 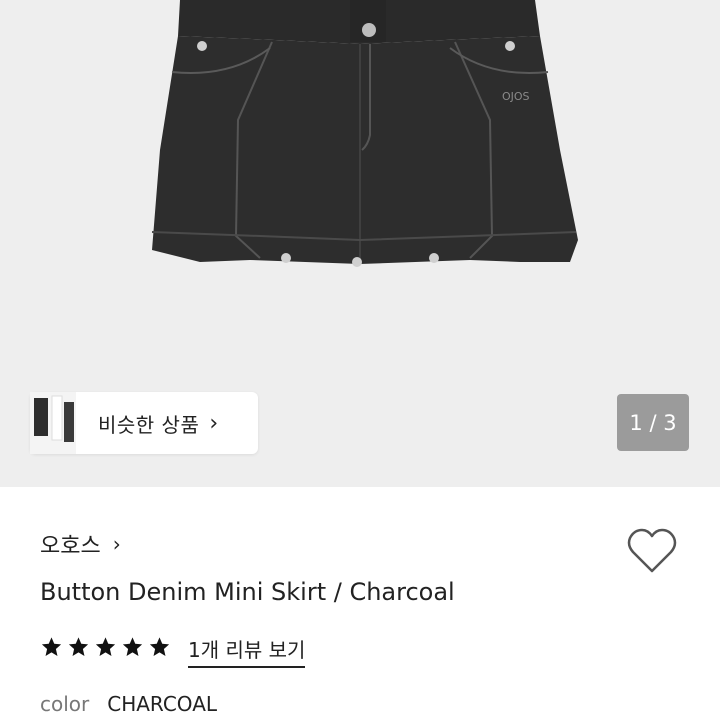 What do you see at coordinates (70, 546) in the screenshot?
I see `seller-name: 오호스` at bounding box center [70, 546].